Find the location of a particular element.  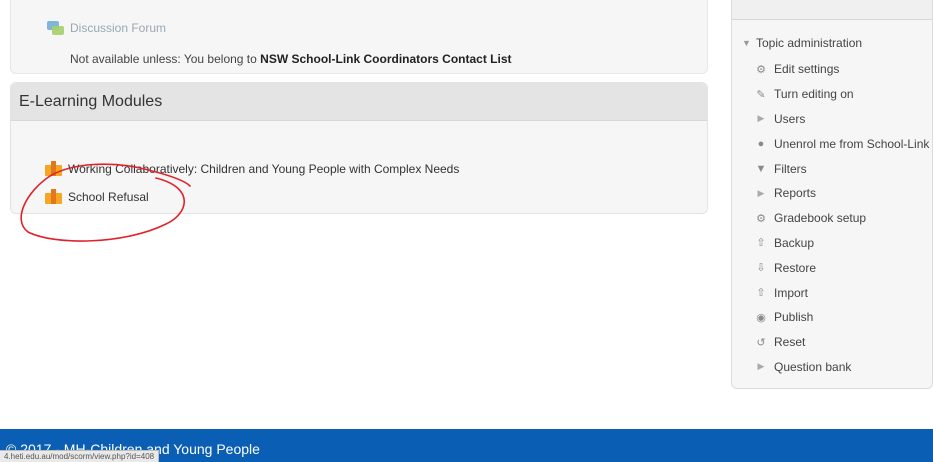

admin-item-label: Reports is located at coordinates (795, 193).